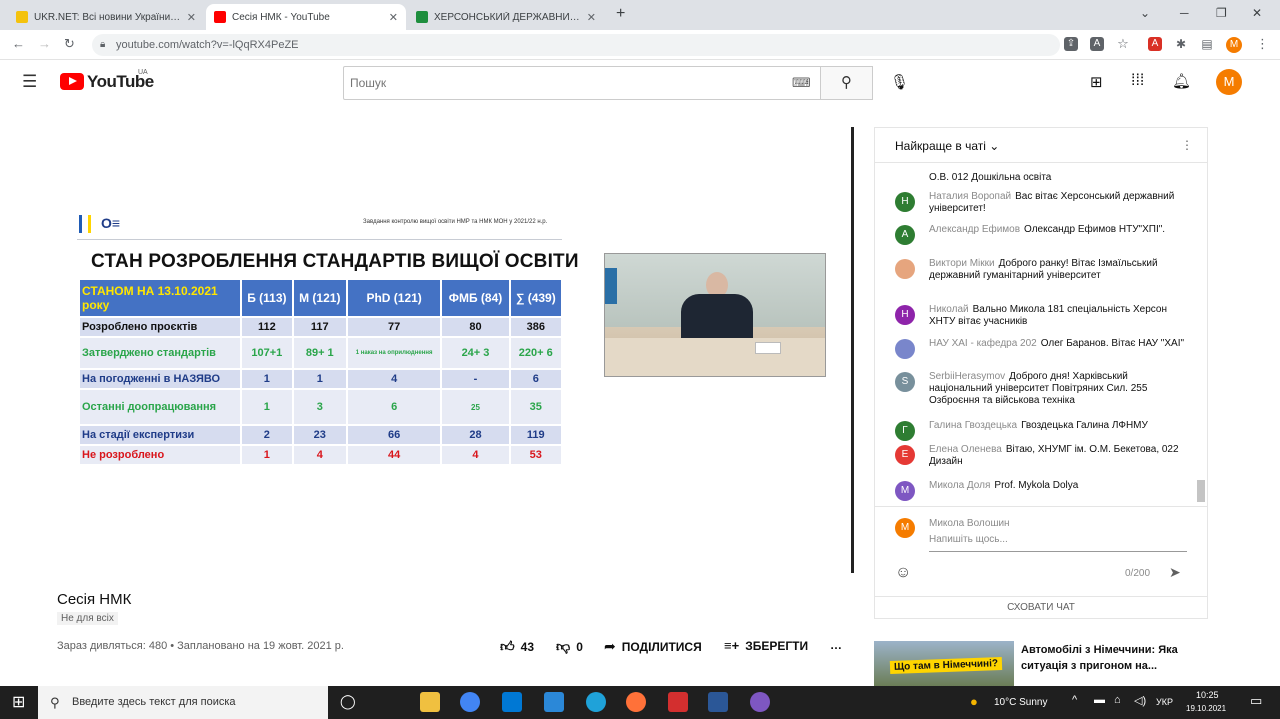 The image size is (1280, 719). Describe the element at coordinates (967, 376) in the screenshot. I see `chat-author: SerbiiHerasymov` at that location.